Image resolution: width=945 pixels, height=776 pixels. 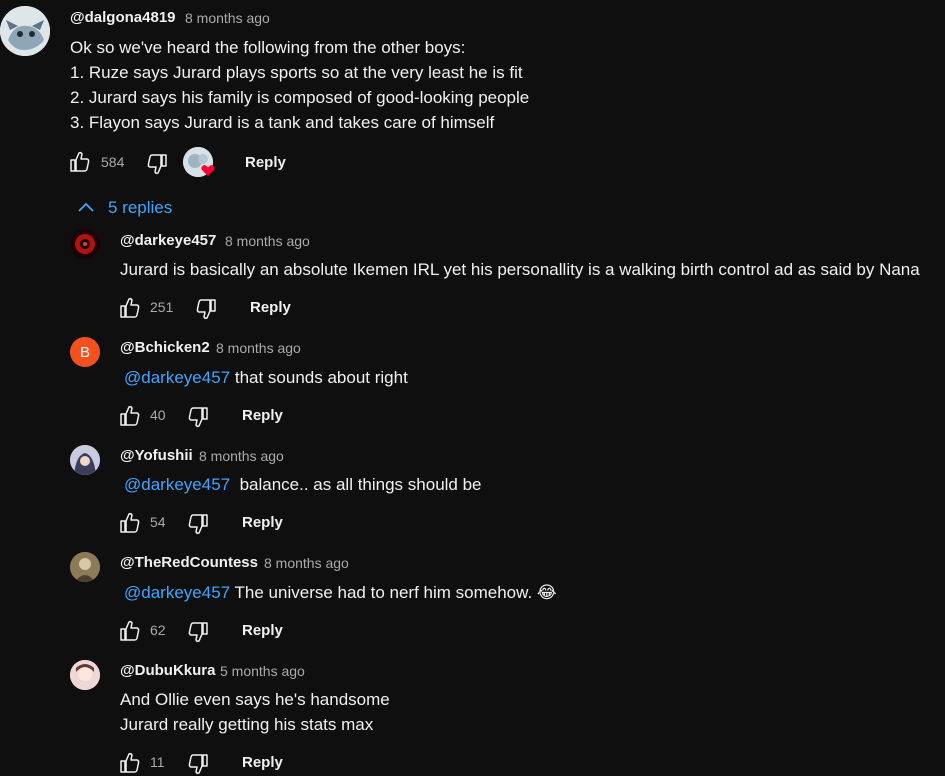 What do you see at coordinates (123, 17) in the screenshot?
I see `comment-author: @dalgona4819` at bounding box center [123, 17].